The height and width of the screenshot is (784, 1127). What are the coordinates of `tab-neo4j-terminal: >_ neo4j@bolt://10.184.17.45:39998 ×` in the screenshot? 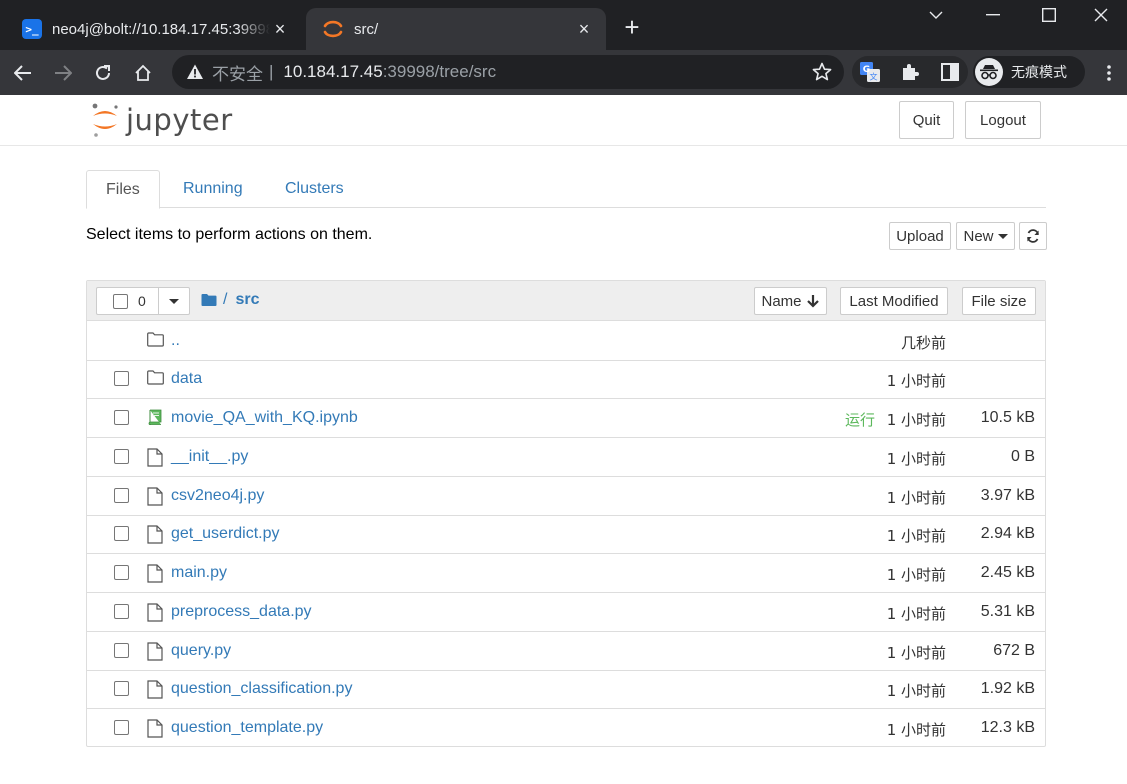 It's located at (154, 29).